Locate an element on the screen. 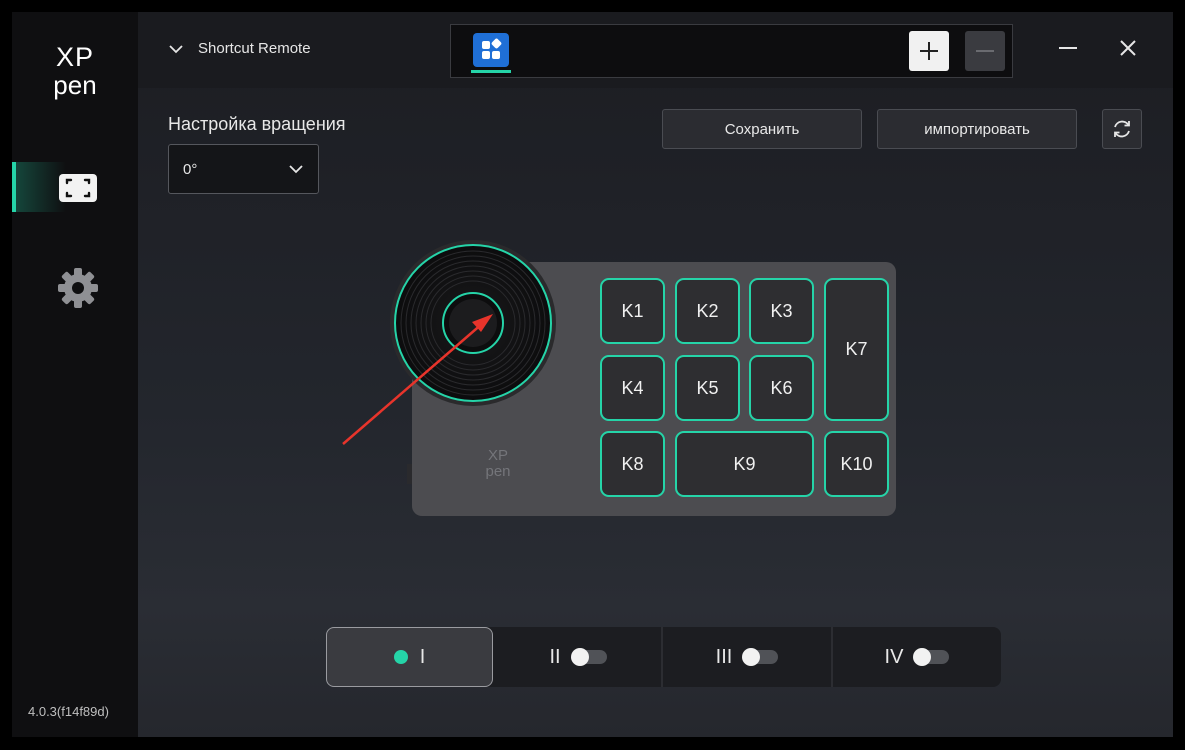  header: Shortcut Remote is located at coordinates (655, 50).